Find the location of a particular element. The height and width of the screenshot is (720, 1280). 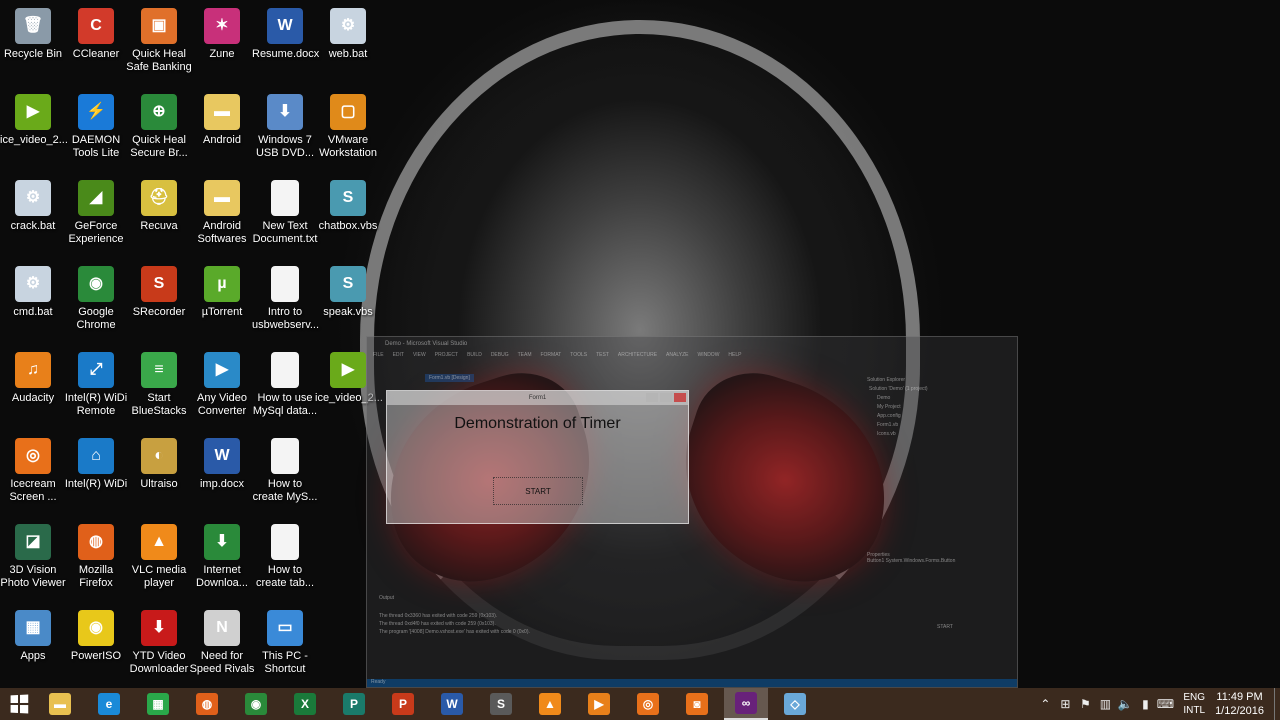

start-button: START is located at coordinates (538, 491).